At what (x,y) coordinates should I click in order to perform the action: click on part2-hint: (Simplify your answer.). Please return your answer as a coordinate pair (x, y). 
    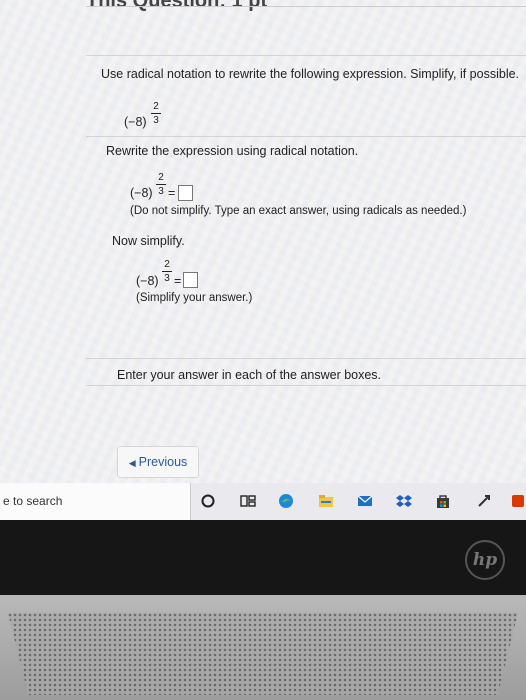
    Looking at the image, I should click on (194, 298).